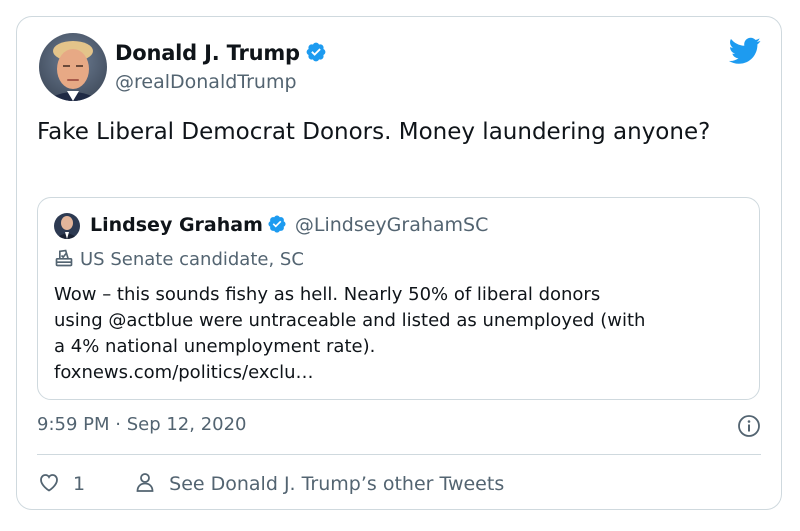 This screenshot has width=800, height=531. I want to click on quoted-author-handle: @LindseyGrahamSC, so click(392, 225).